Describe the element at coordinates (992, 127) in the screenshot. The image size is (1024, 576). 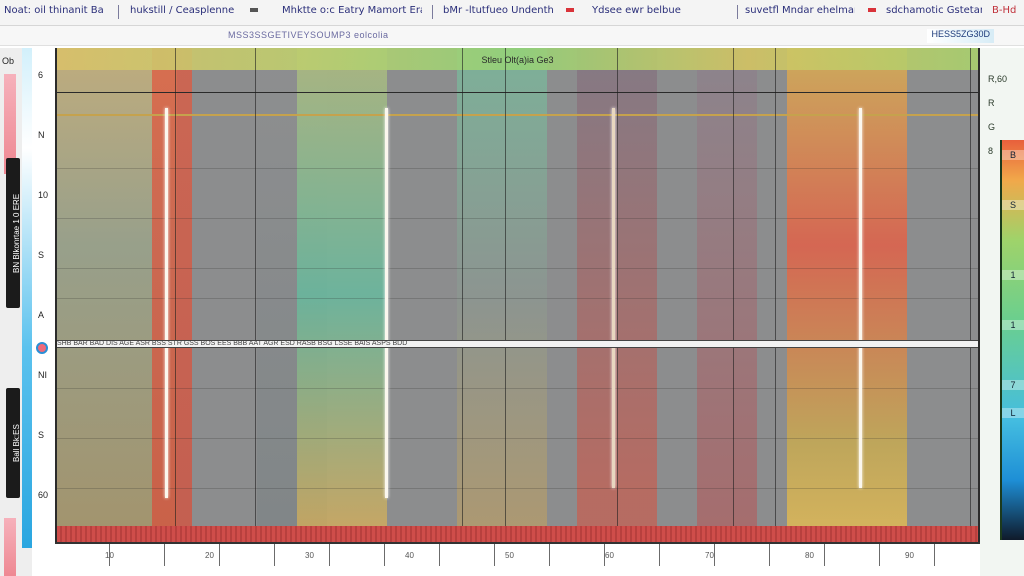
I see `right-panel-label: G` at that location.